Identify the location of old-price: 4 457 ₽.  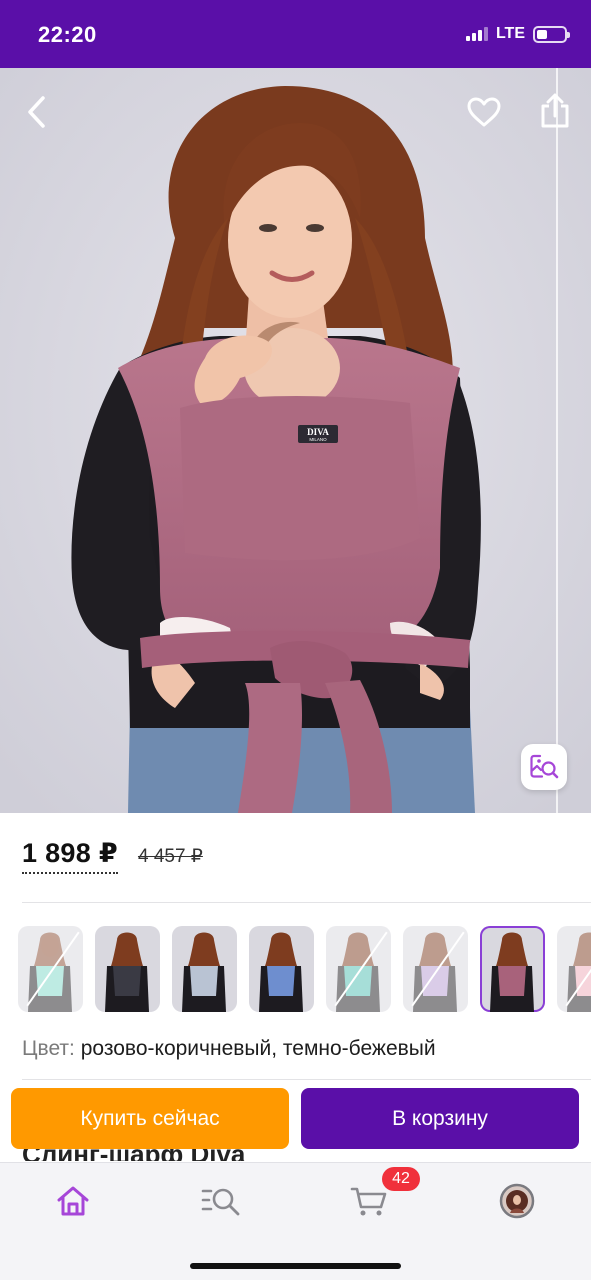
(170, 856).